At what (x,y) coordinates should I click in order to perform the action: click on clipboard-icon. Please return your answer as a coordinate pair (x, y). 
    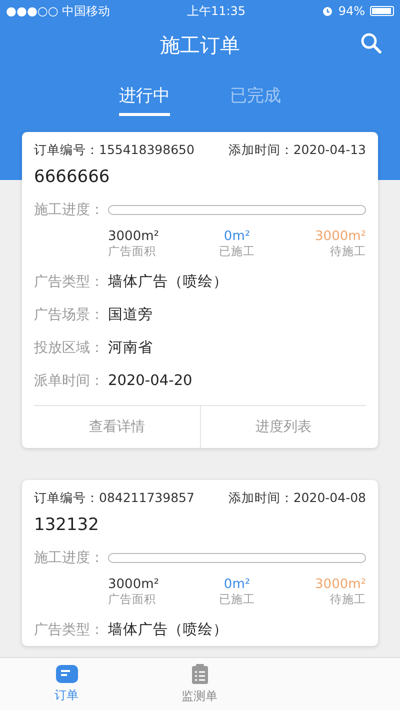
    Looking at the image, I should click on (200, 674).